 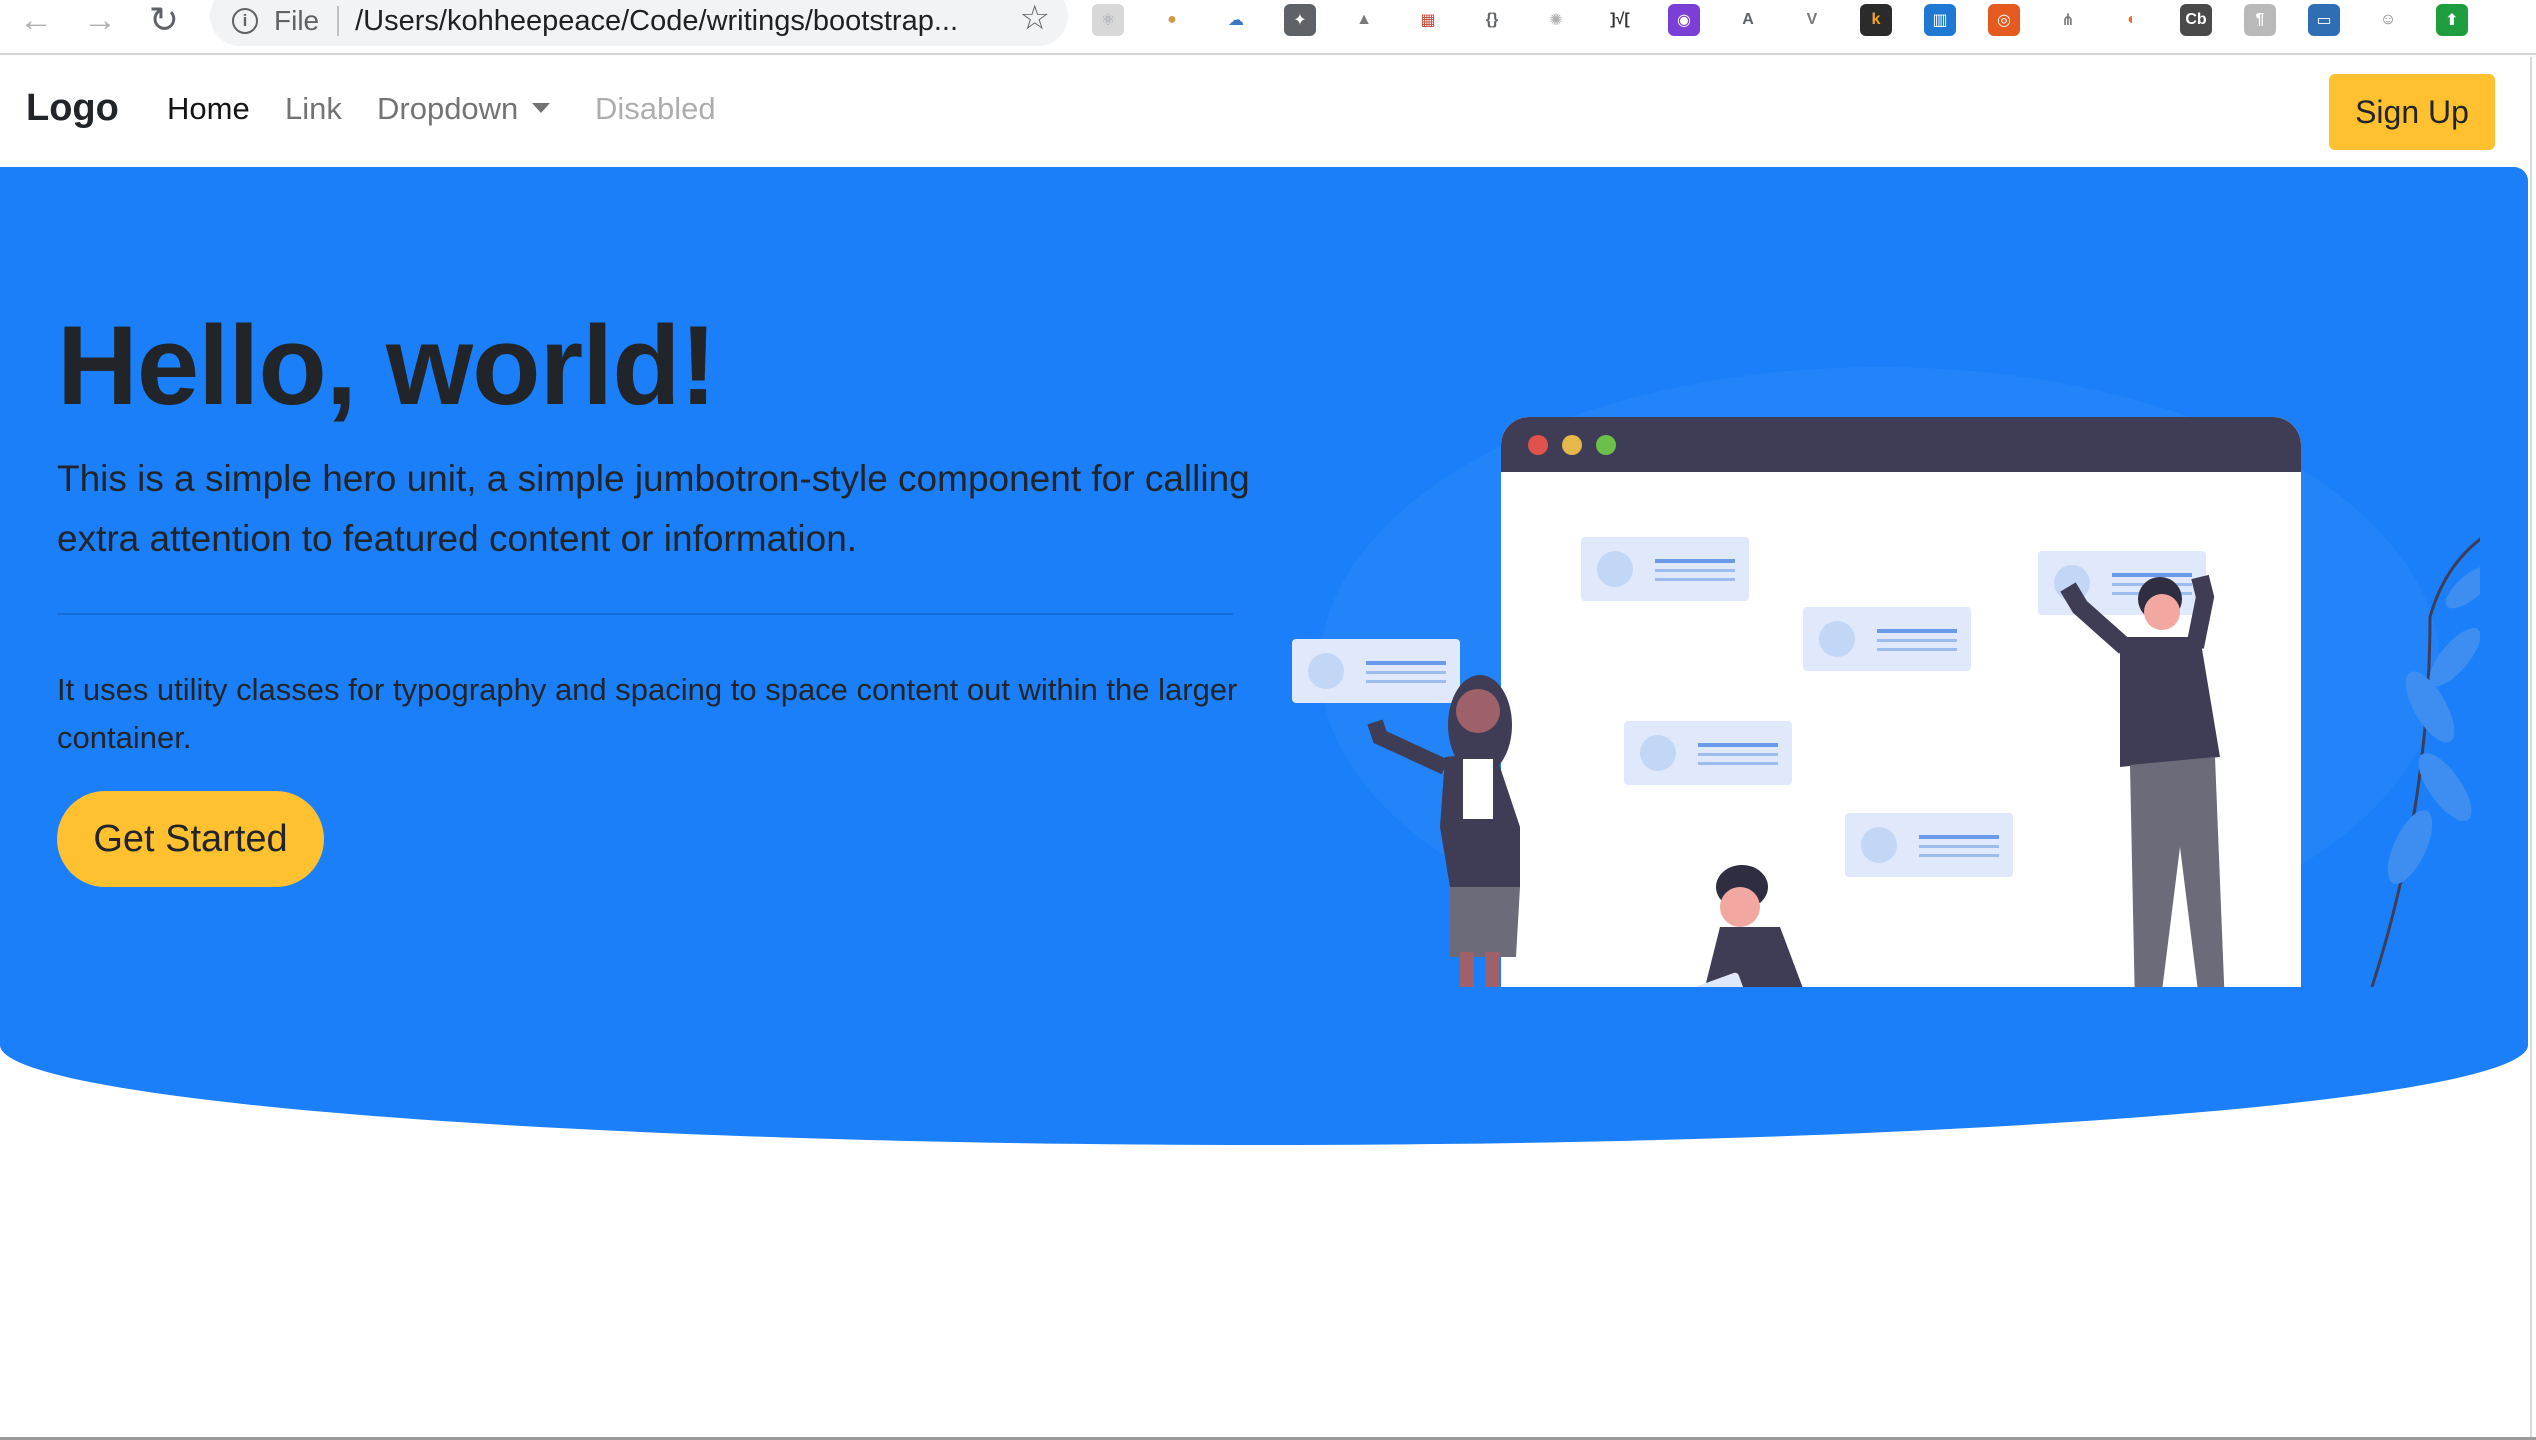 What do you see at coordinates (2004, 20) in the screenshot?
I see `eye-icon: ◎` at bounding box center [2004, 20].